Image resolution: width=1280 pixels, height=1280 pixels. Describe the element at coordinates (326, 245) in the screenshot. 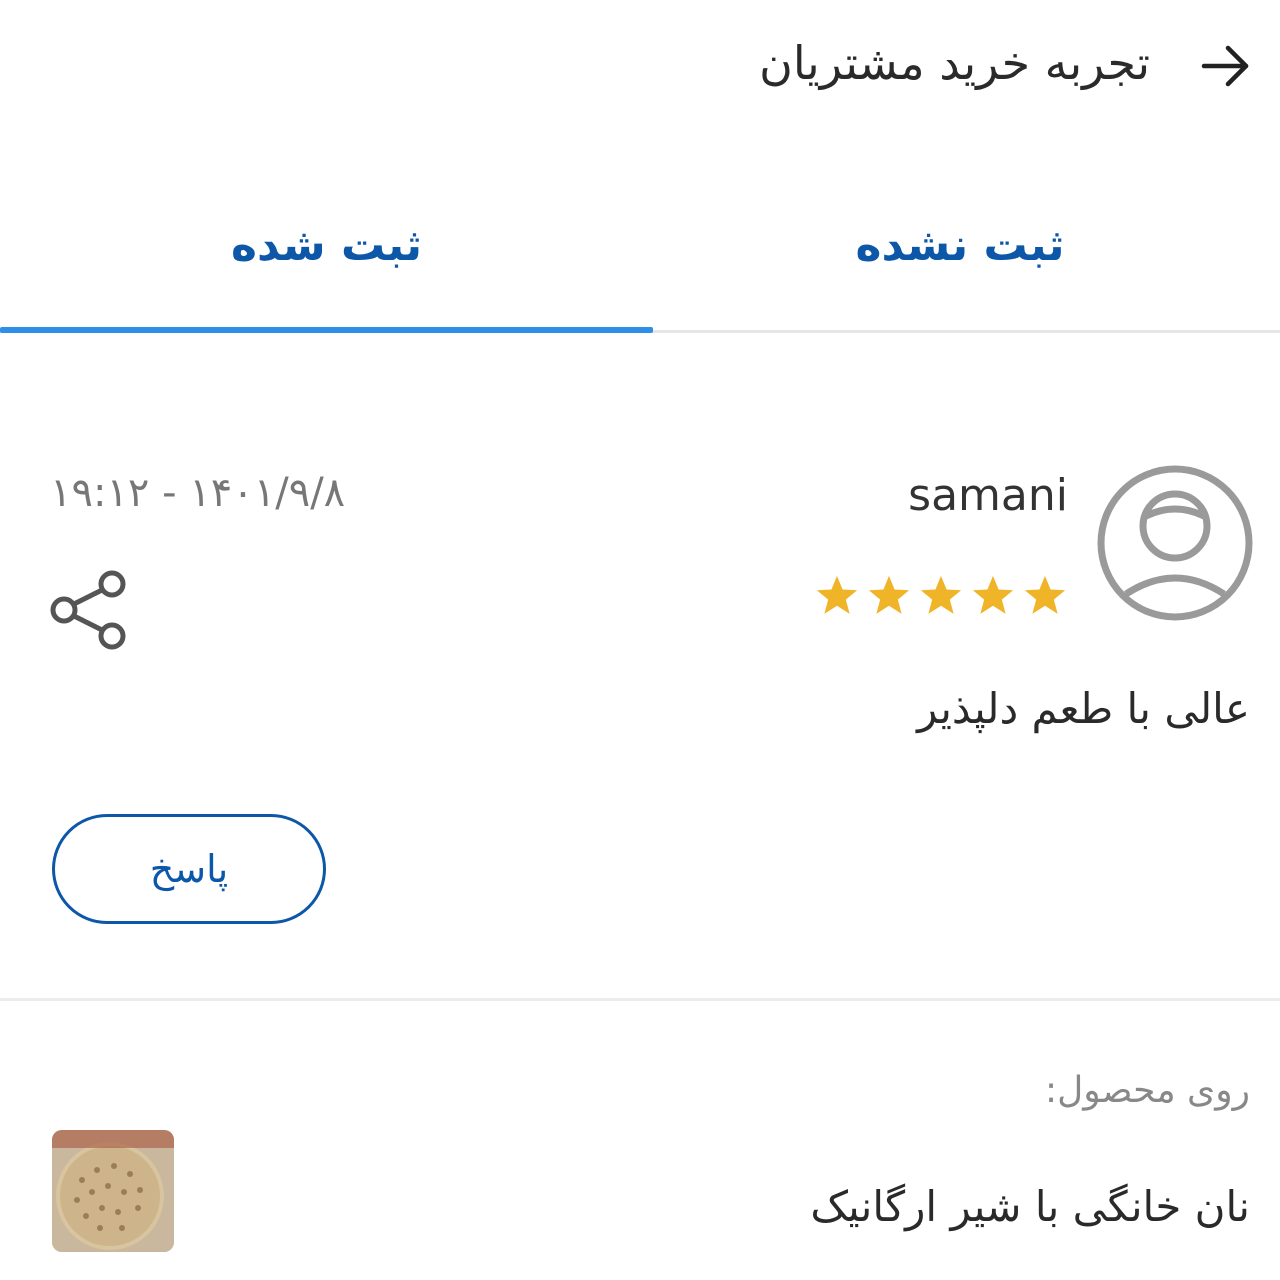

I see `tab-registered: ثبت شده` at that location.